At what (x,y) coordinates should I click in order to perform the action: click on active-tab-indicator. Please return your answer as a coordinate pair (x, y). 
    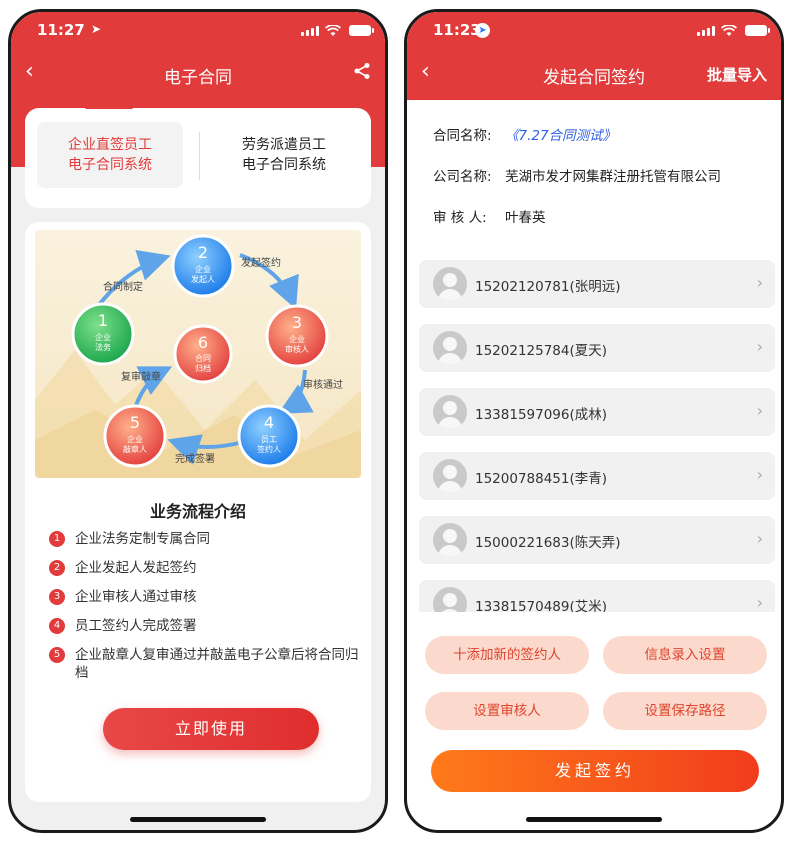
    Looking at the image, I should click on (109, 107).